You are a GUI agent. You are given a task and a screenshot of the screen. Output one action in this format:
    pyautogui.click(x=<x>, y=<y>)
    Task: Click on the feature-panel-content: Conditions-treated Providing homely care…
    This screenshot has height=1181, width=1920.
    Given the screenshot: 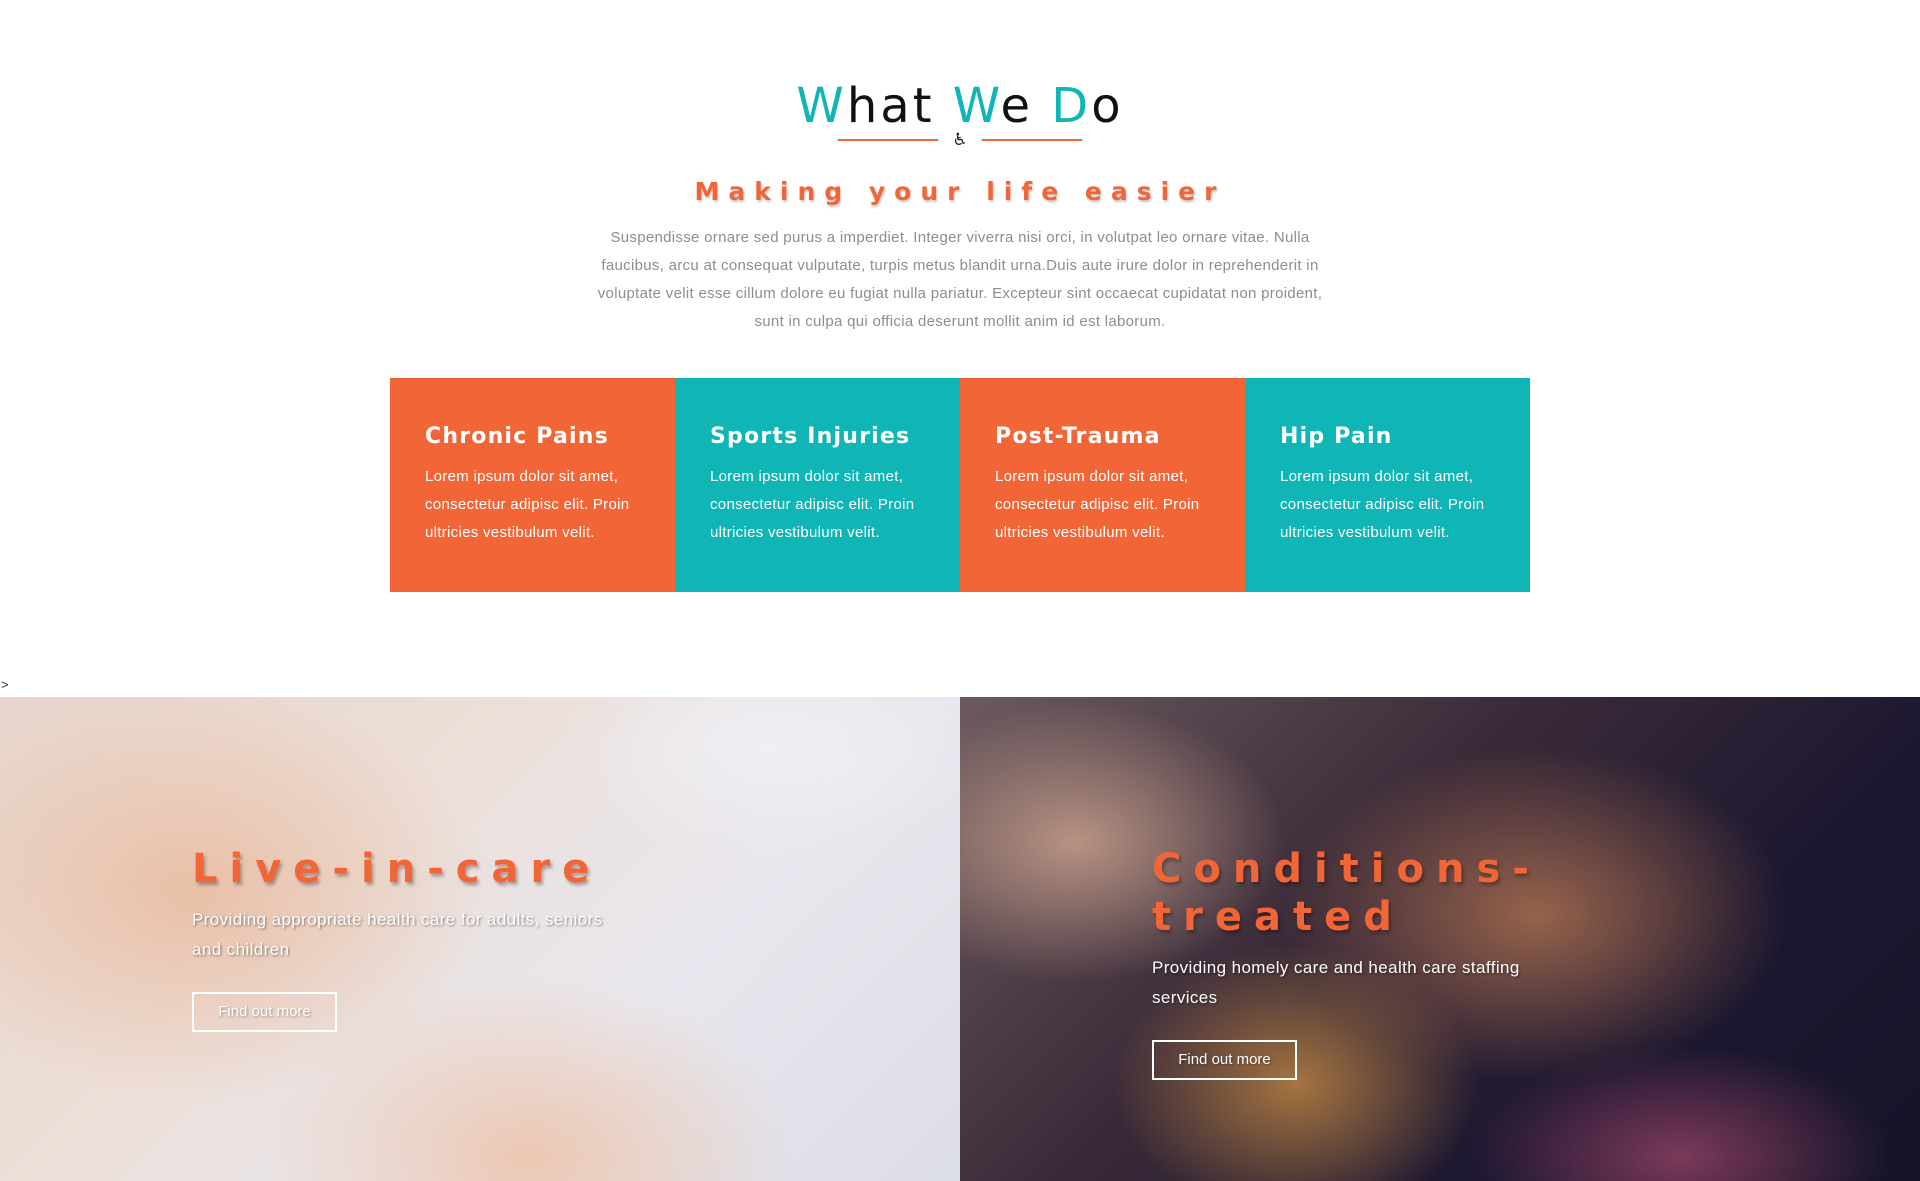 What is the action you would take?
    pyautogui.click(x=1372, y=962)
    